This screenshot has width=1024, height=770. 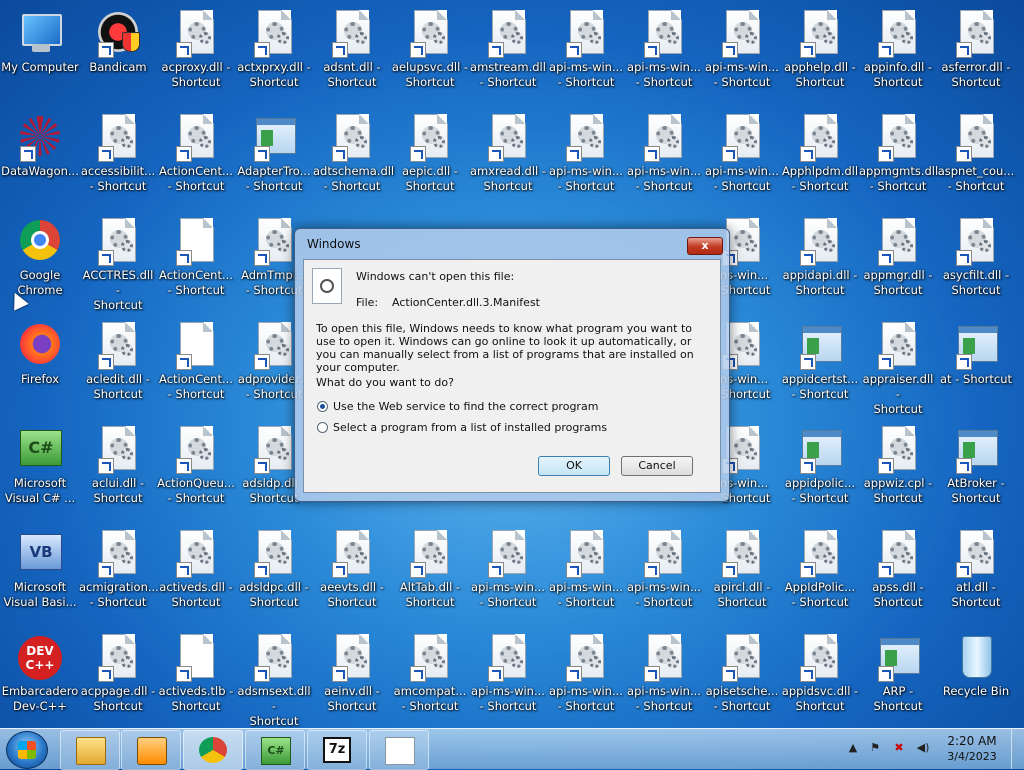 What do you see at coordinates (352, 678) in the screenshot?
I see `desktop-icon: aeinv.dll - Shortcut` at bounding box center [352, 678].